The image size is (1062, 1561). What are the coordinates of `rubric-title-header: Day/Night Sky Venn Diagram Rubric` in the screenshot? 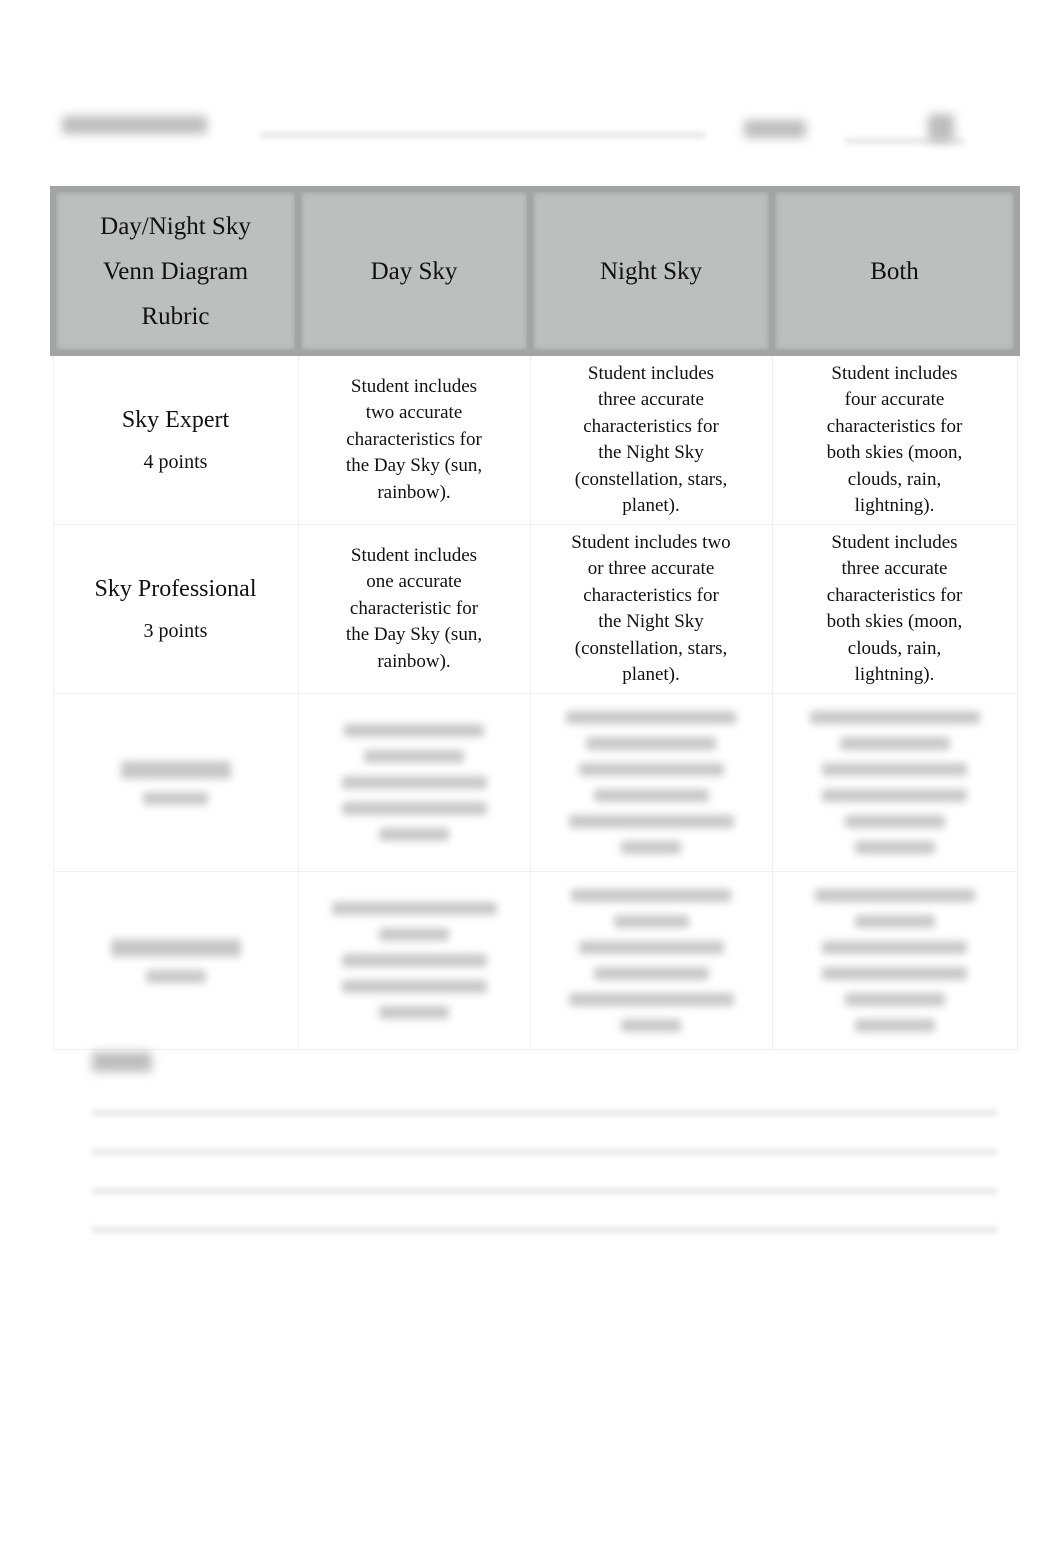 It's located at (175, 271).